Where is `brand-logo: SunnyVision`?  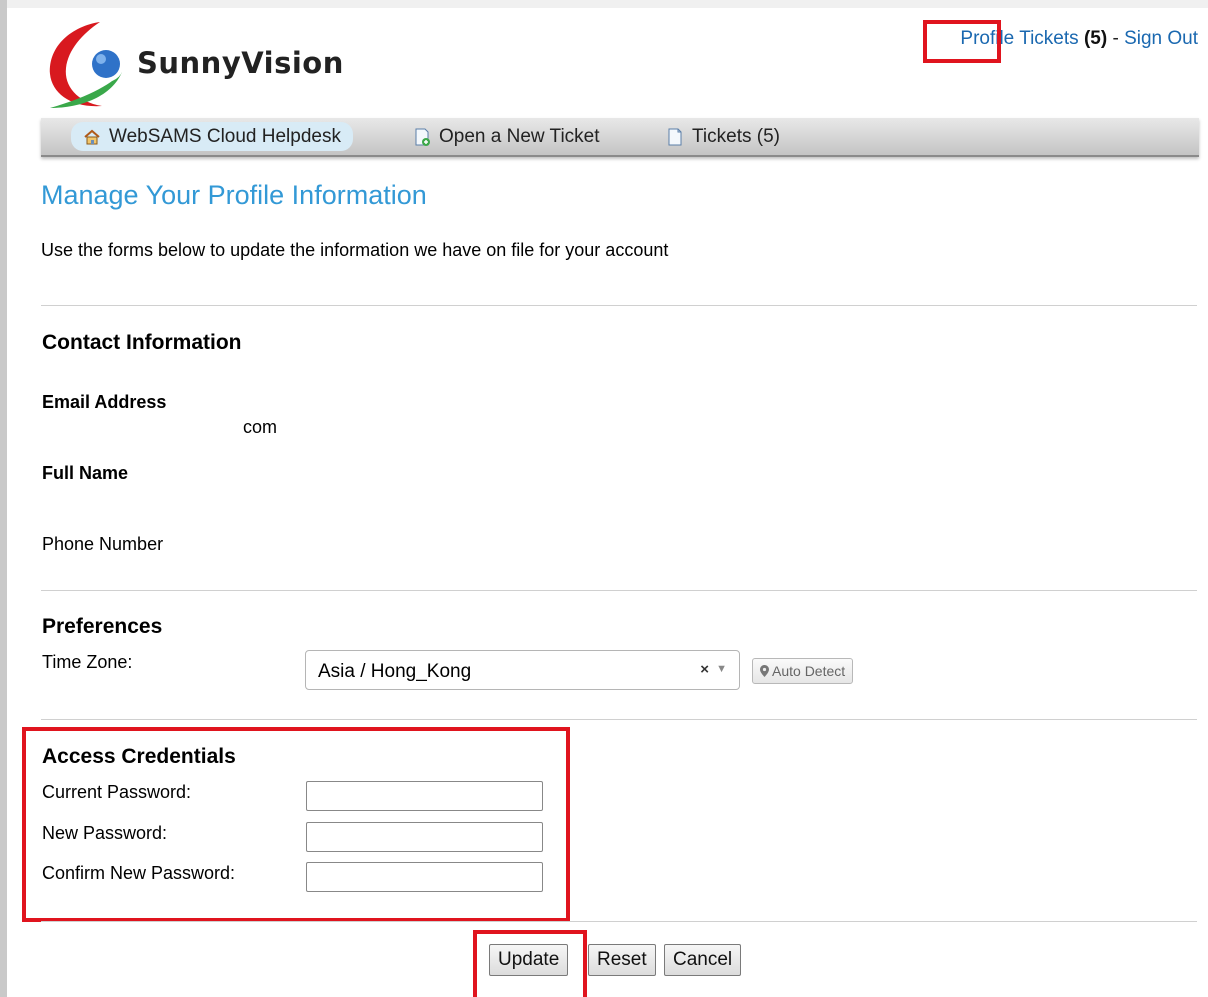
brand-logo: SunnyVision is located at coordinates (207, 63).